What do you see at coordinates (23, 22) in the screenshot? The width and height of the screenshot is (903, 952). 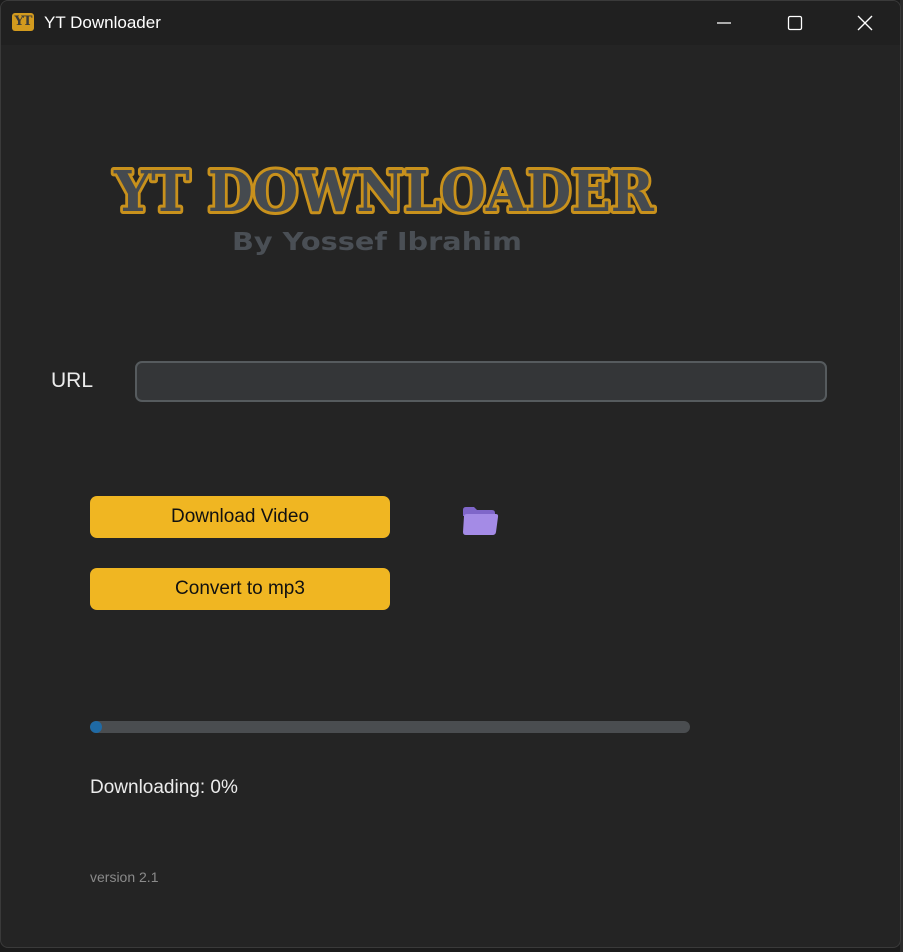 I see `app-logo-icon: YT` at bounding box center [23, 22].